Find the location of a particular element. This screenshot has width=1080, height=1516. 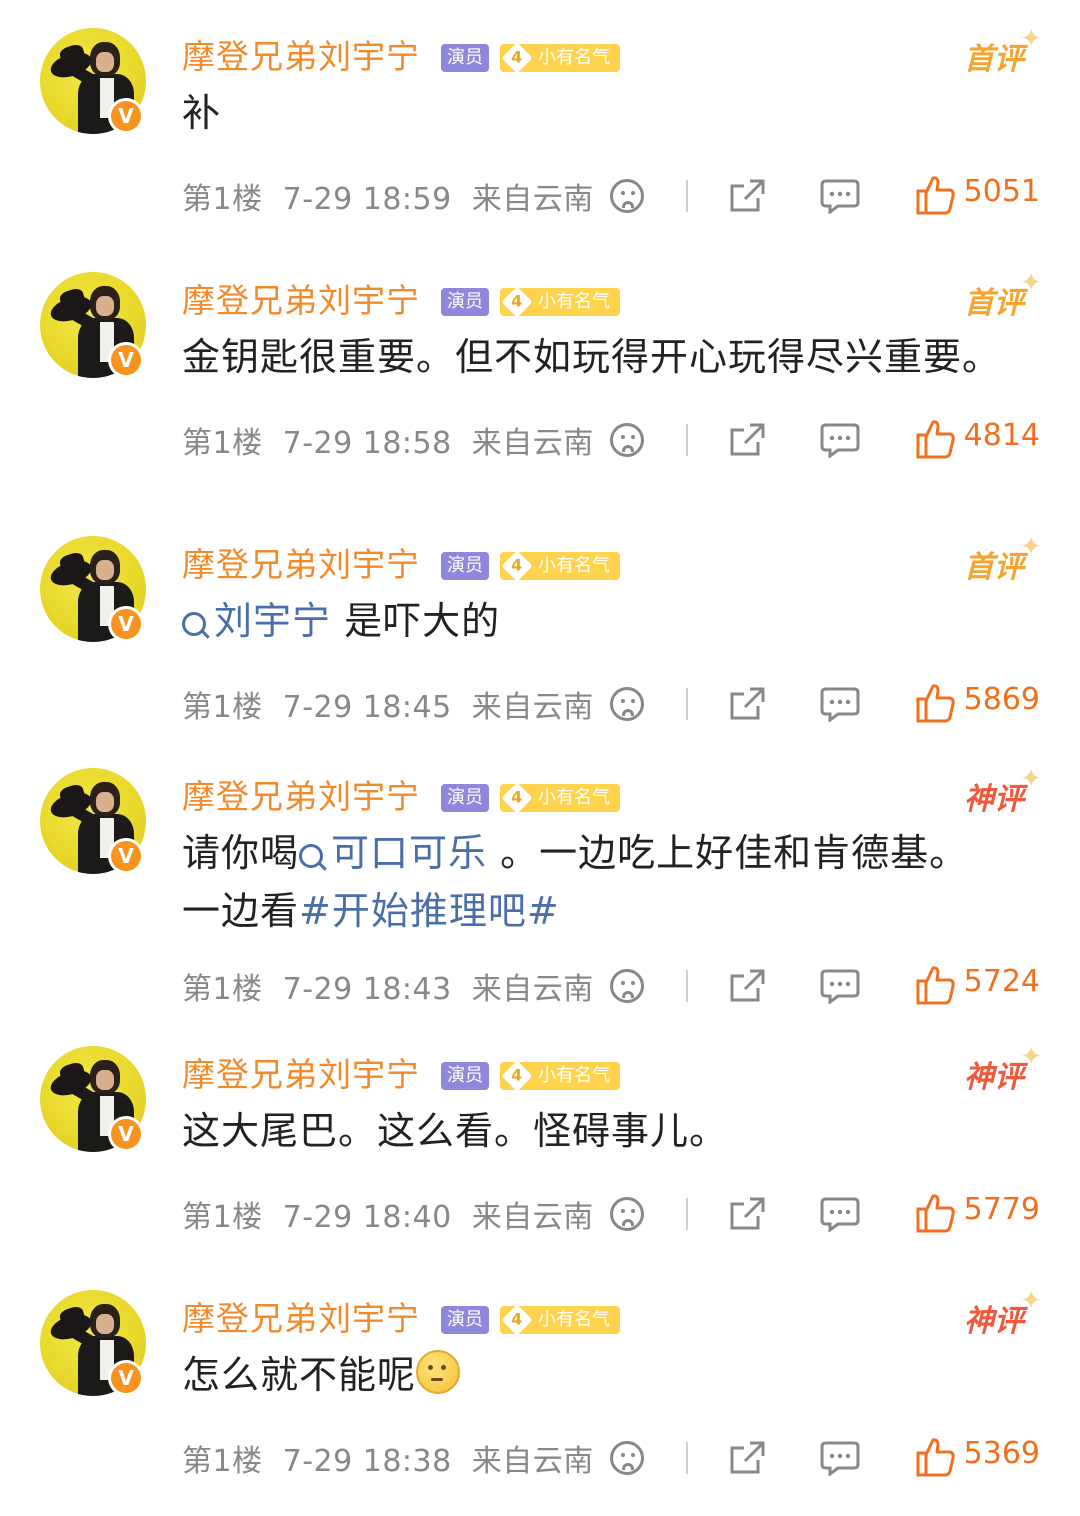

comment-text-segment: 金钥匙很重要。但不如玩得开心玩得尽兴重要。 is located at coordinates (592, 357).